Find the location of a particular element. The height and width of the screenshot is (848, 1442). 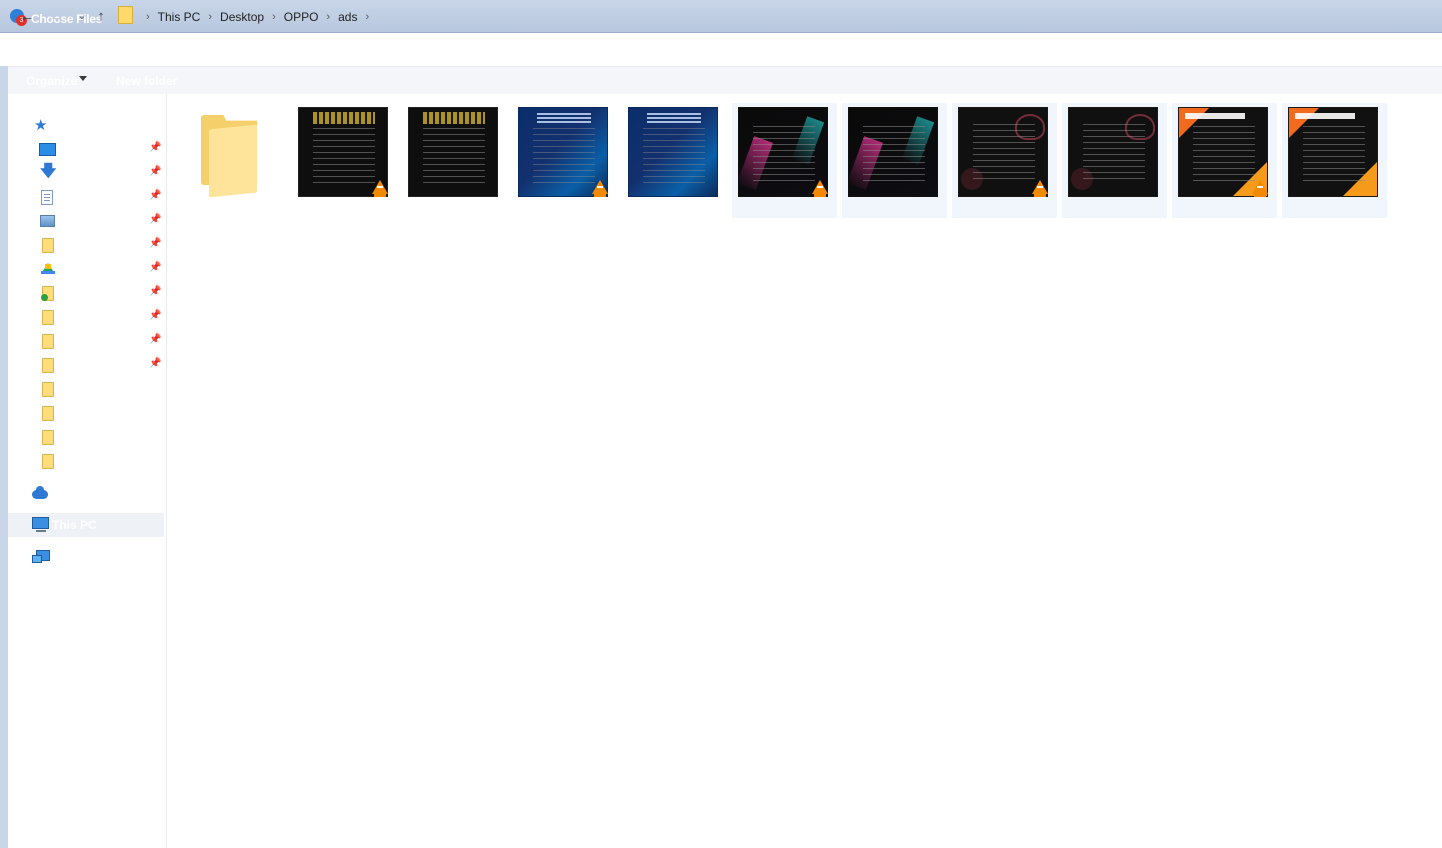

up-button: ↑ is located at coordinates (101, 17).